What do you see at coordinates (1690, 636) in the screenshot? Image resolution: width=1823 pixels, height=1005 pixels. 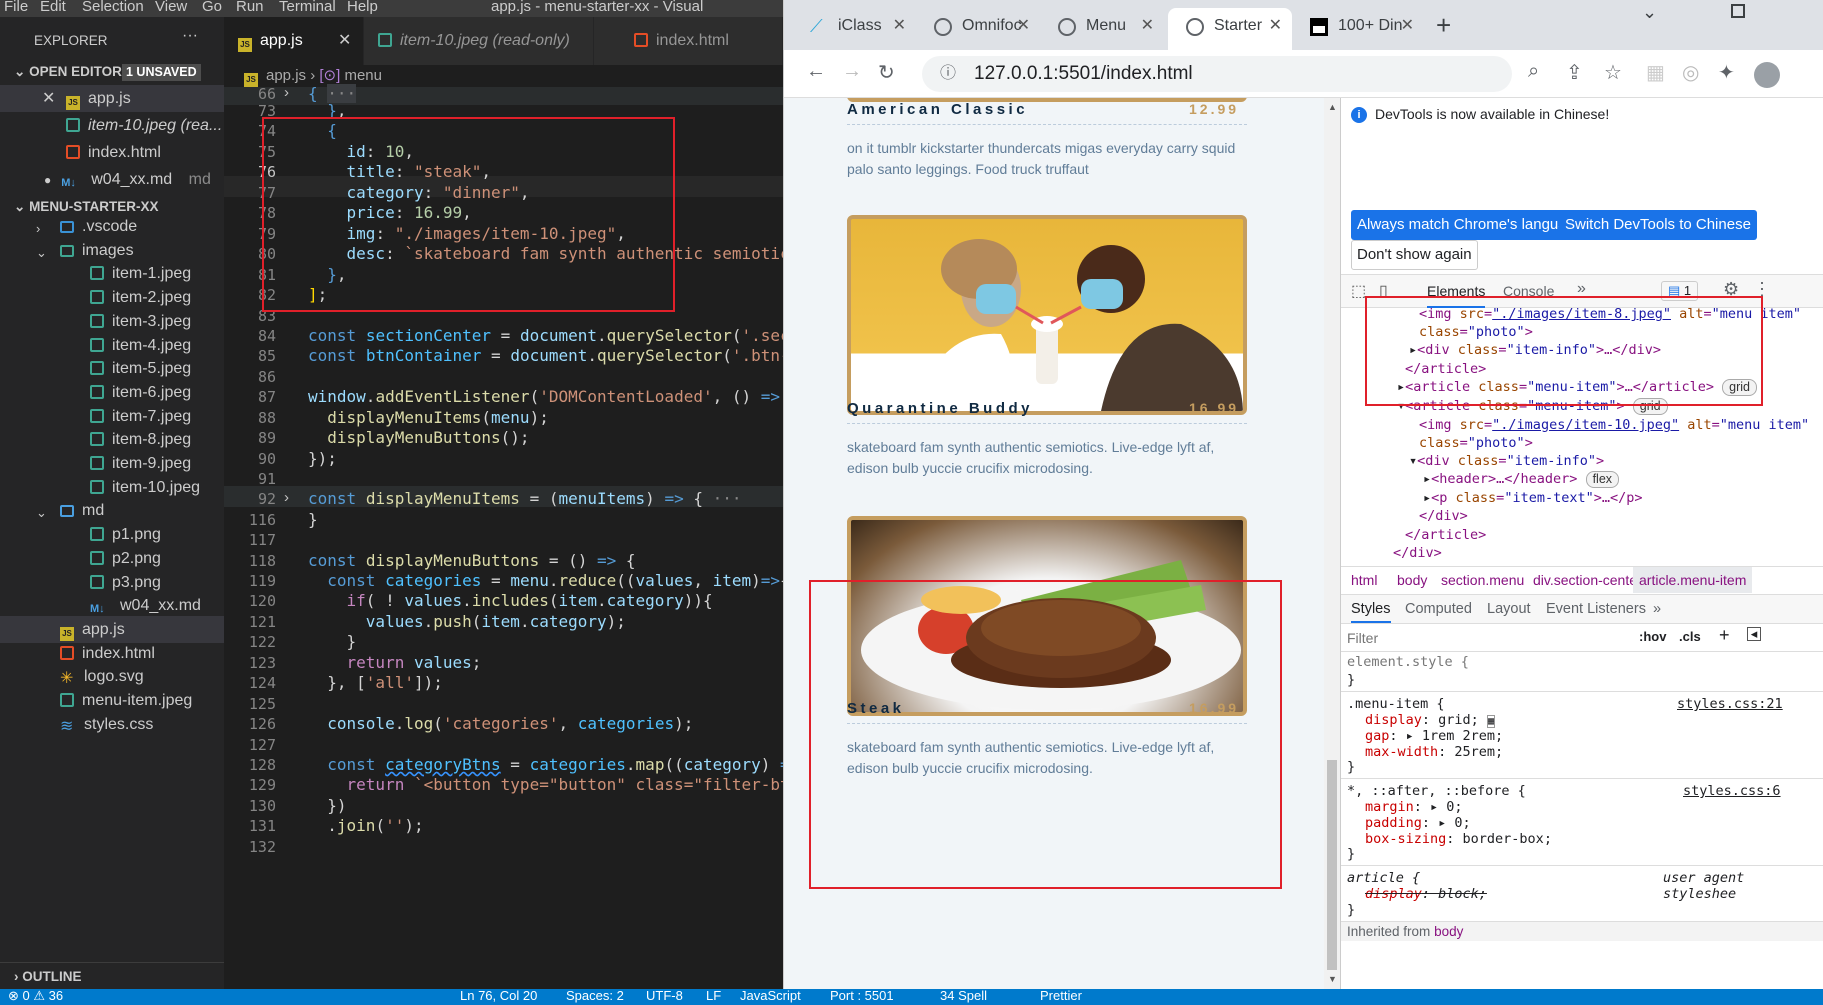 I see `cls-toggle: .cls` at bounding box center [1690, 636].